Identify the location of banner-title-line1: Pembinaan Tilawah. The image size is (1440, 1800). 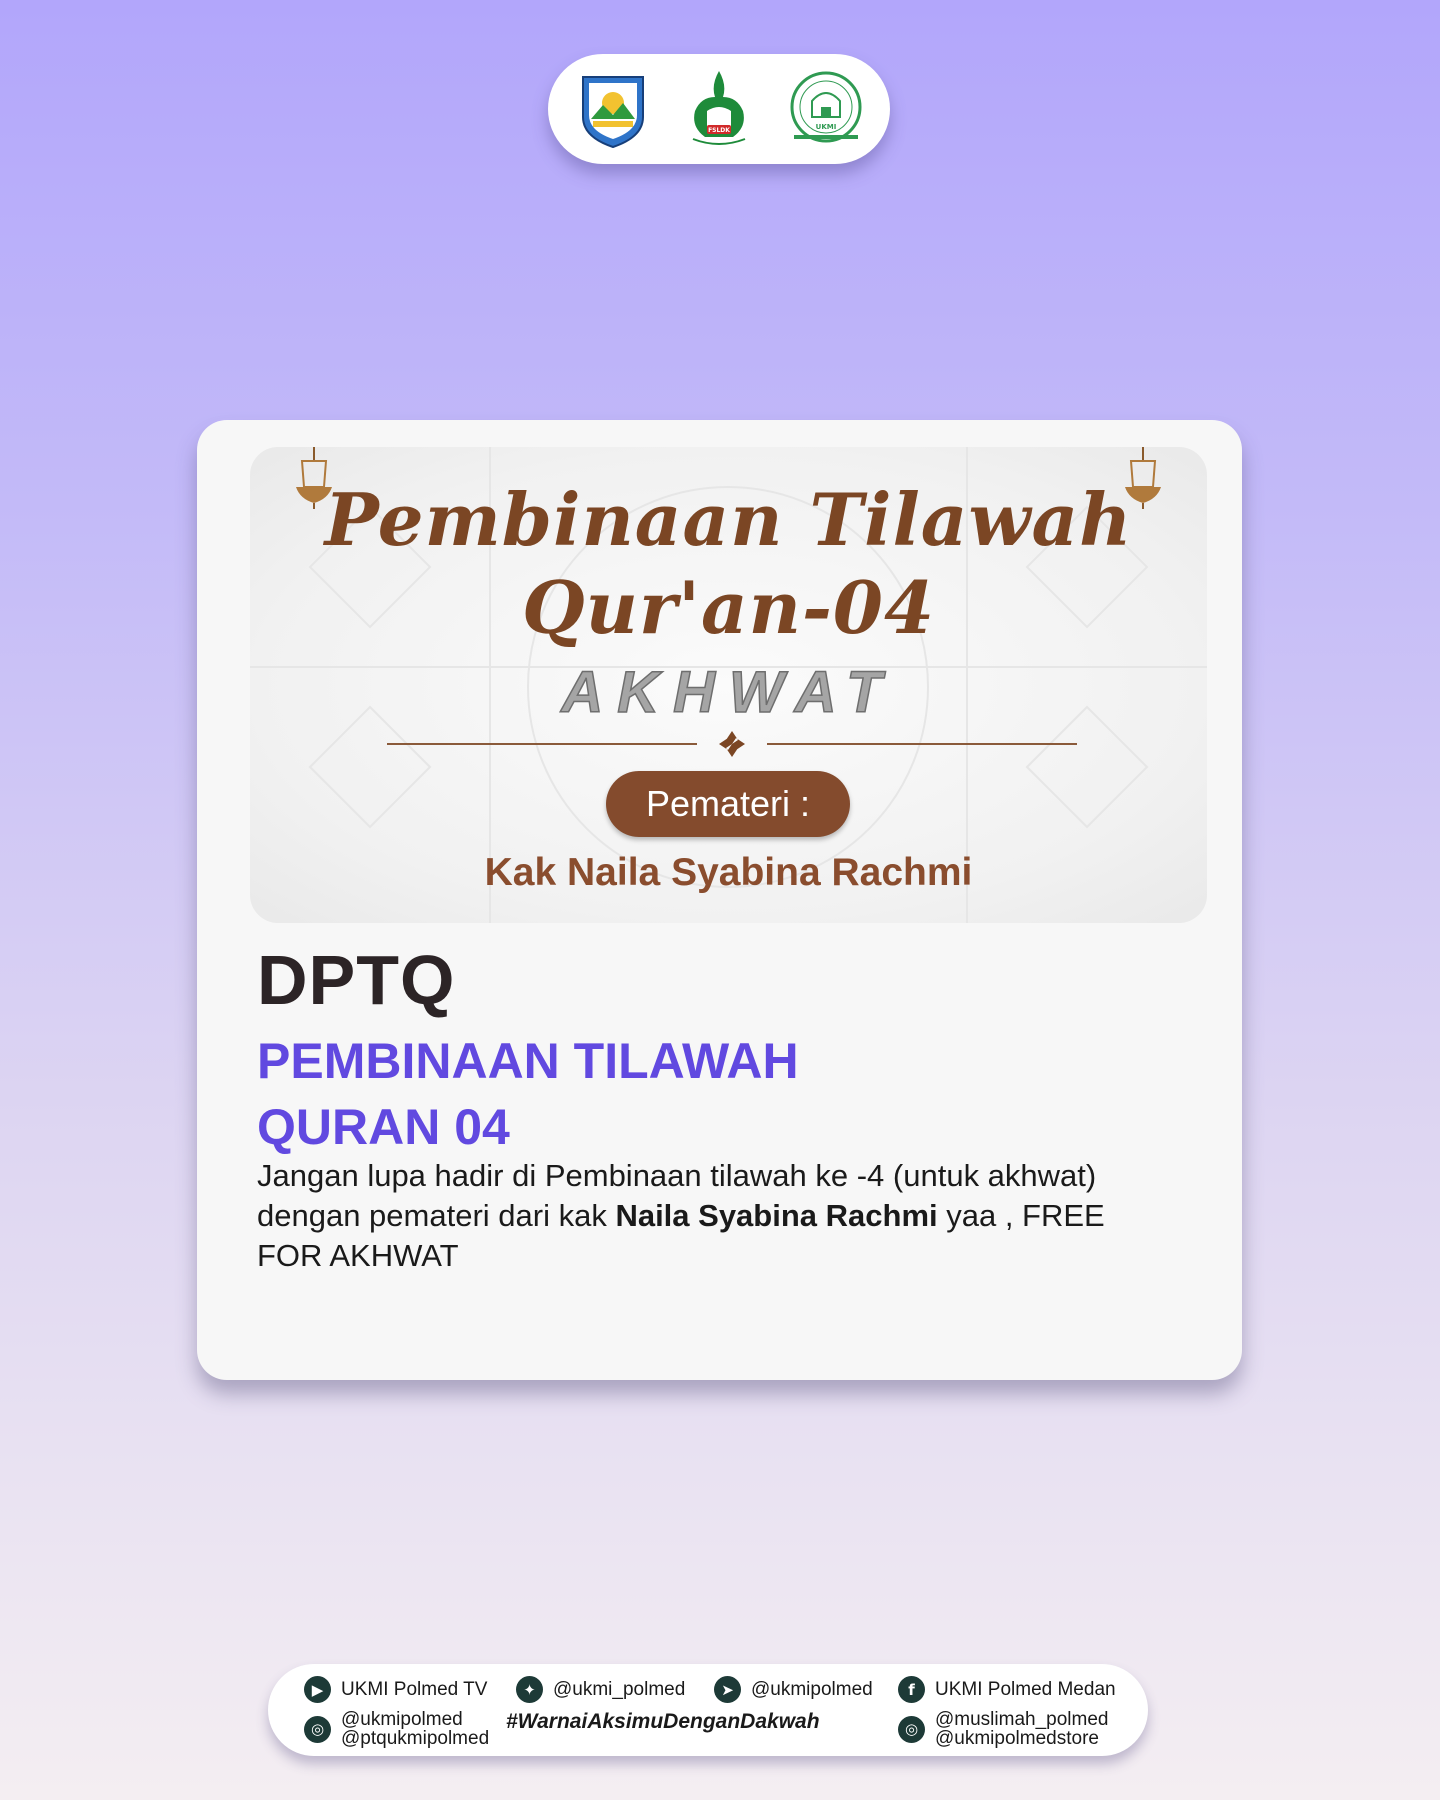
(728, 519).